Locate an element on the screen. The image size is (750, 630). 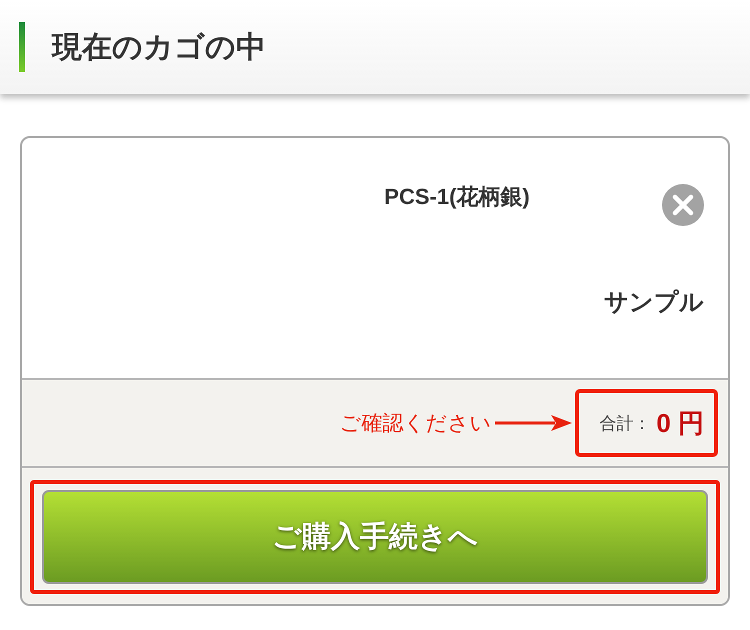
accent-bar is located at coordinates (22, 47).